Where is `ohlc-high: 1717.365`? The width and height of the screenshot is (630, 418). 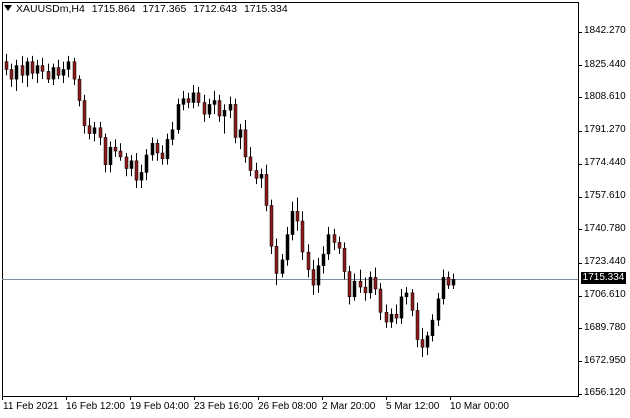
ohlc-high: 1717.365 is located at coordinates (164, 9).